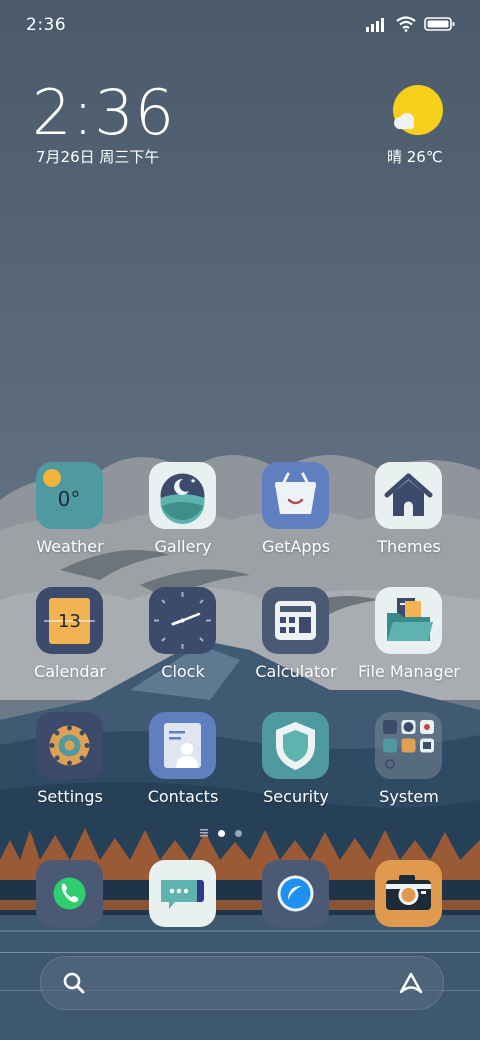 This screenshot has height=1040, width=480. Describe the element at coordinates (240, 25) in the screenshot. I see `status-bar: 2:36` at that location.